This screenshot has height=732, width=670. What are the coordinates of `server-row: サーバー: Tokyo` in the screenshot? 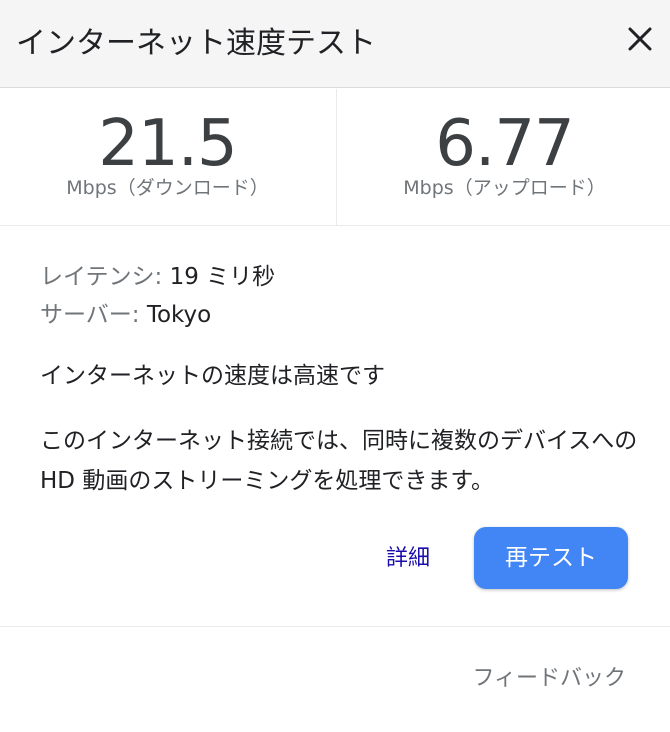 It's located at (345, 315).